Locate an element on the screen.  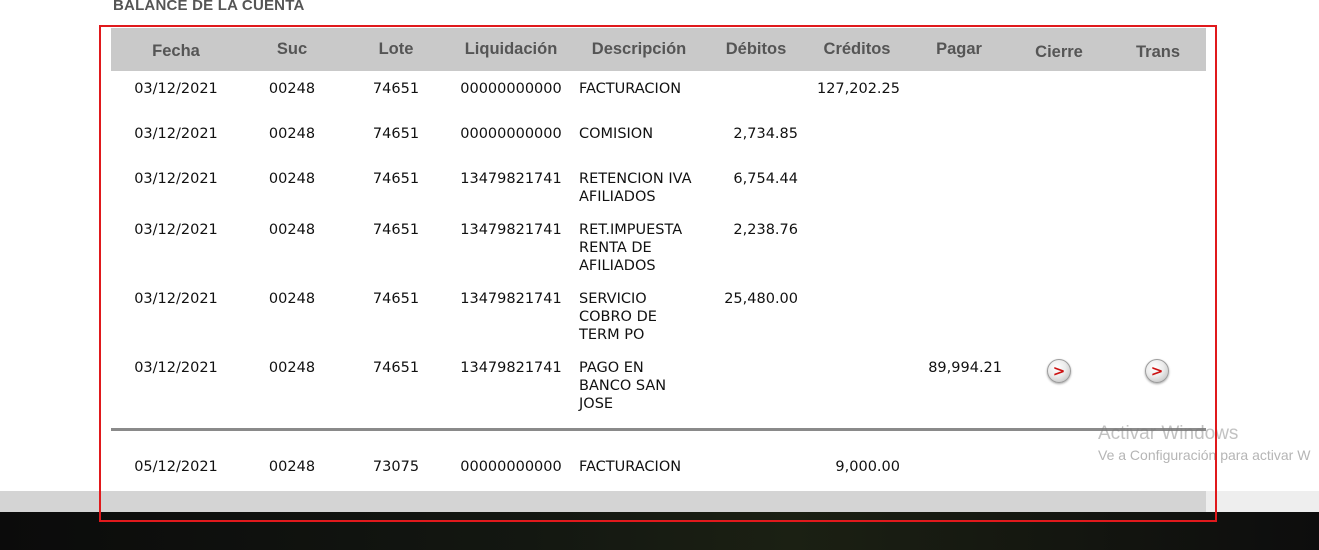
page-footer-strip is located at coordinates (1262, 501).